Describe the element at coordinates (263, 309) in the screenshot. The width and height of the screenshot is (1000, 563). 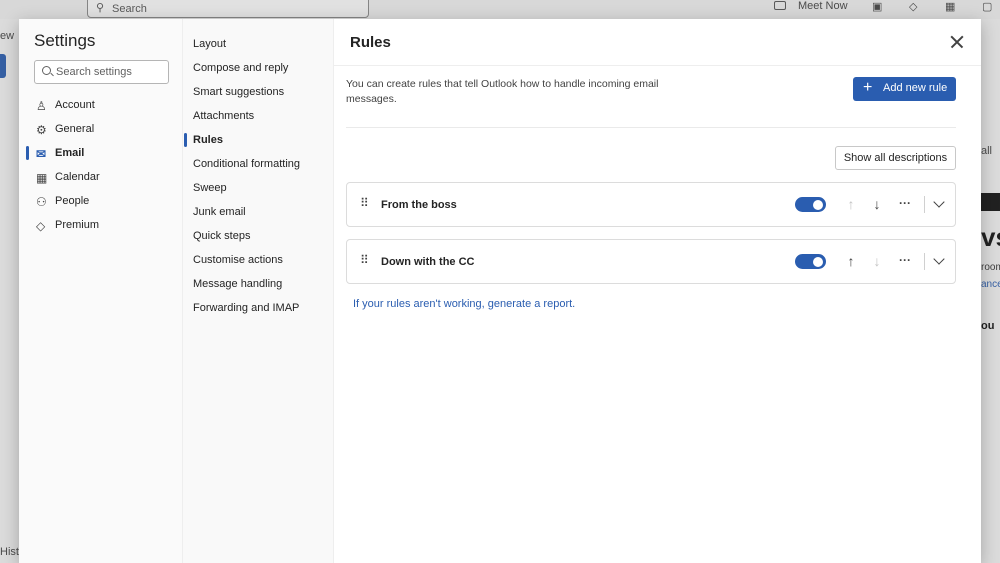
I see `subcategory-forwarding-and-imap: Forwarding and IMAP` at that location.